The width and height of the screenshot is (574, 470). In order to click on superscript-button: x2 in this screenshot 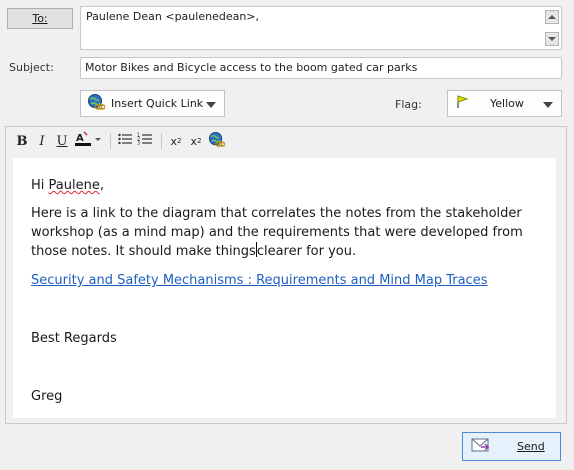, I will do `click(176, 141)`.